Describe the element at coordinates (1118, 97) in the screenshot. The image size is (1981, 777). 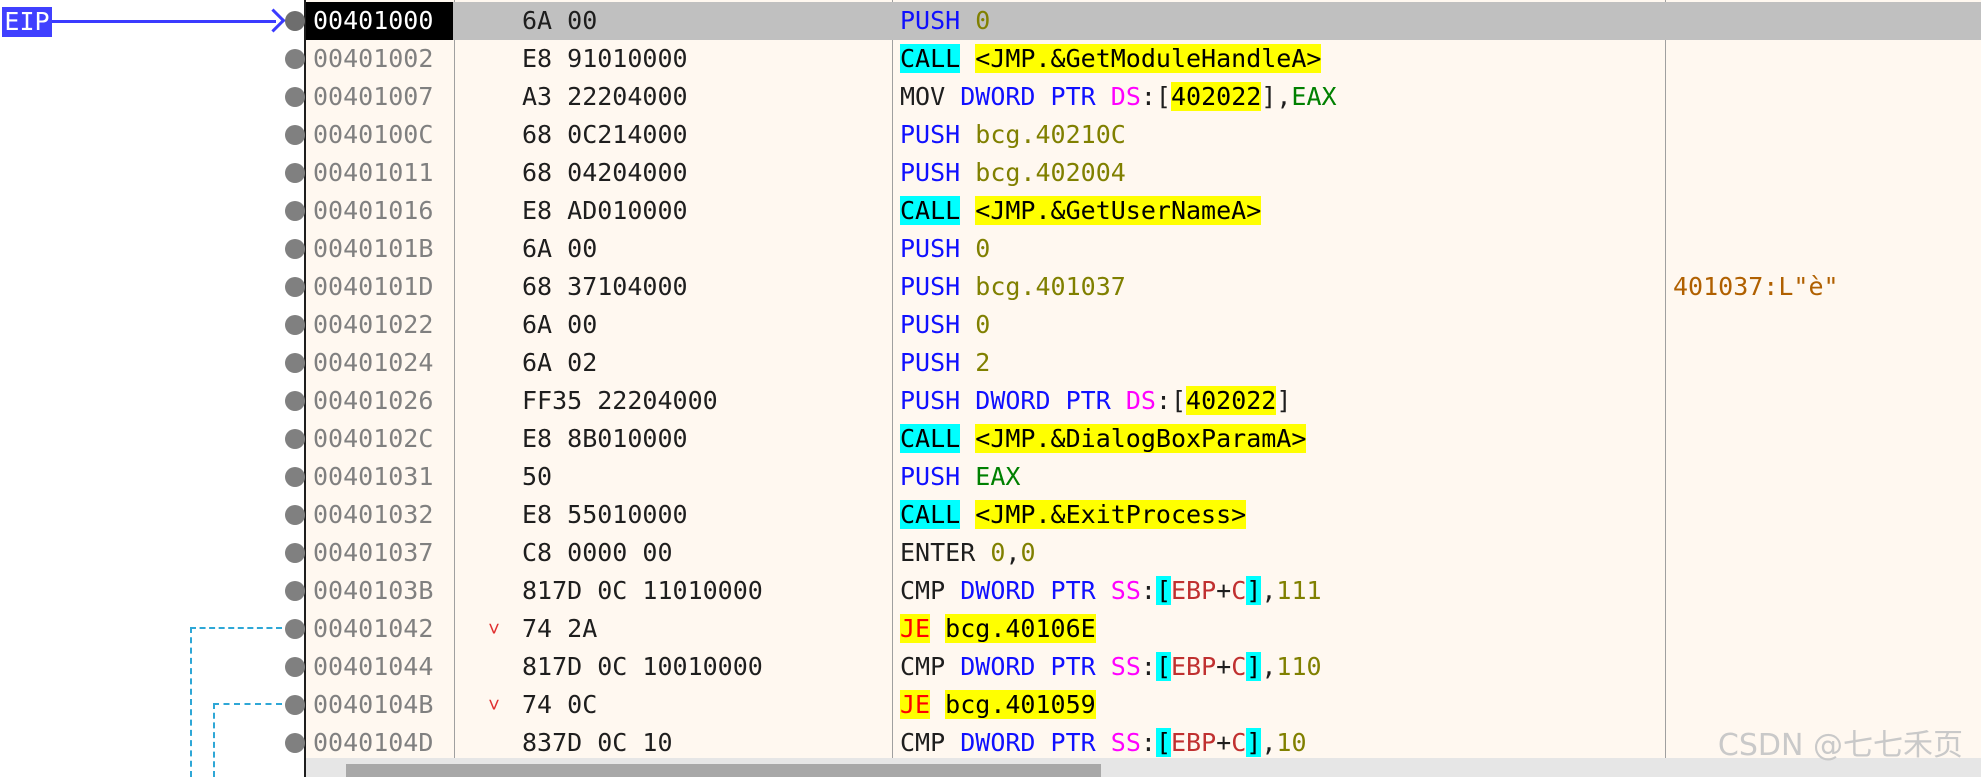
I see `instruction-cell: MOV DWORD PTR DS:[402022],EAX` at that location.